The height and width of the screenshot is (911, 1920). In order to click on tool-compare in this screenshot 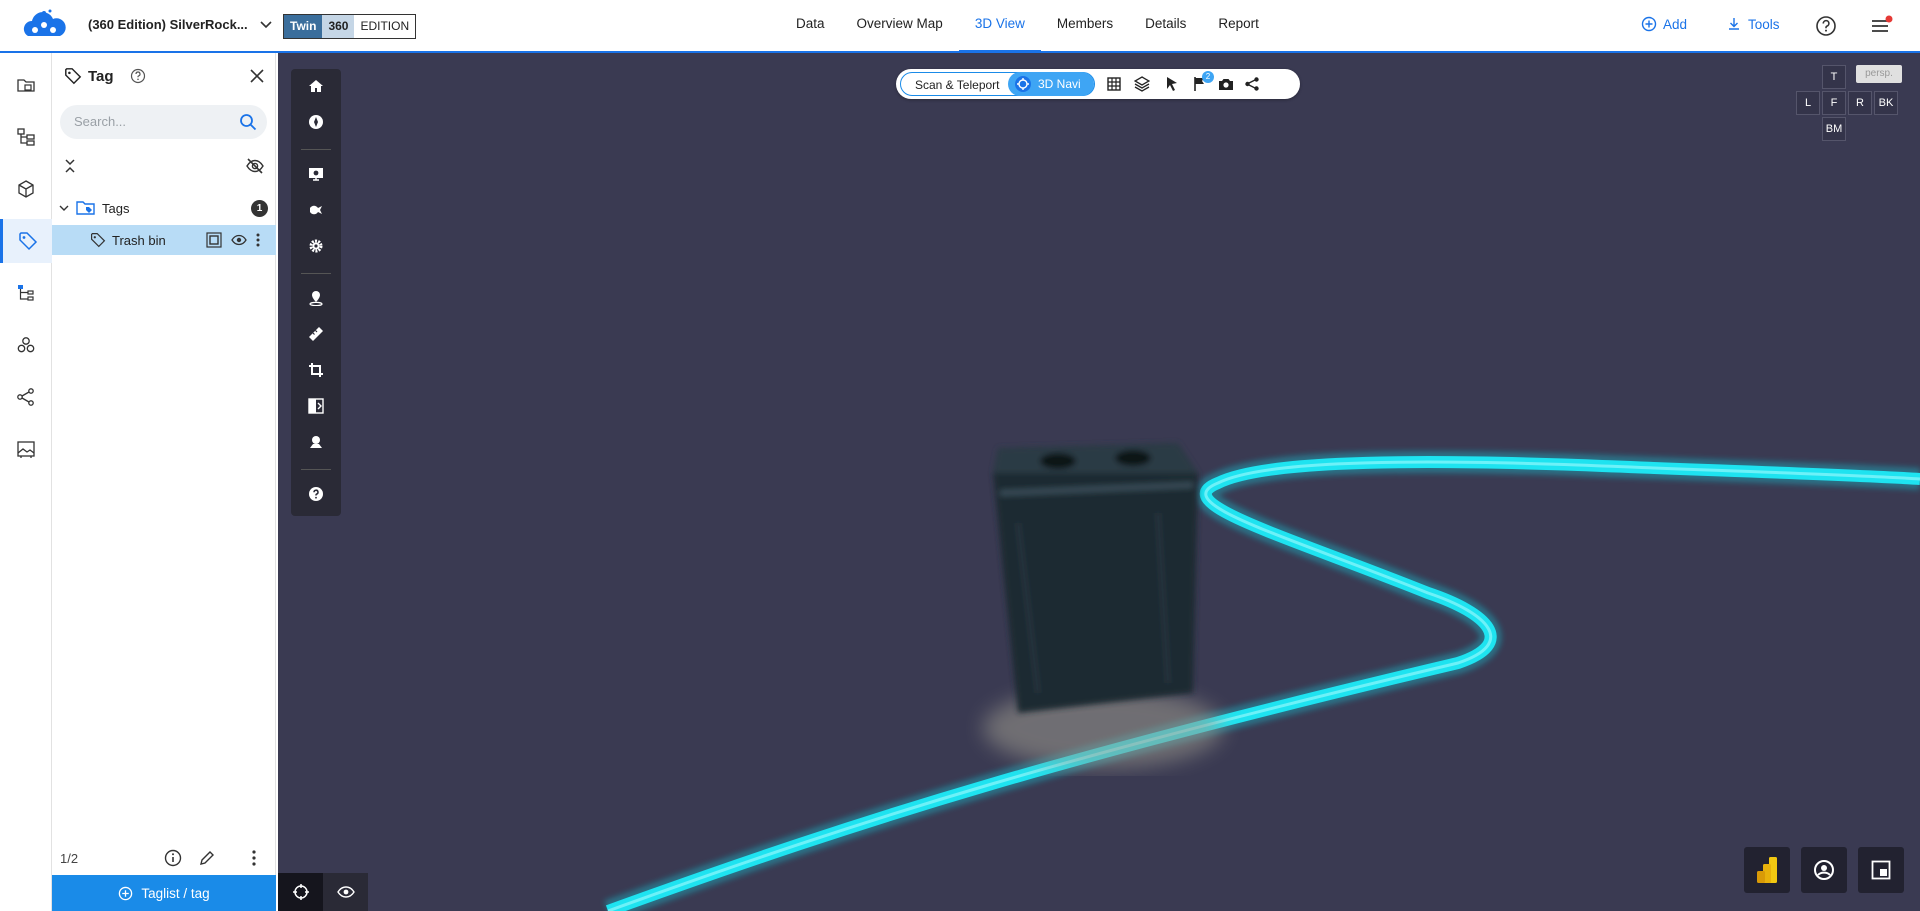, I will do `click(316, 406)`.